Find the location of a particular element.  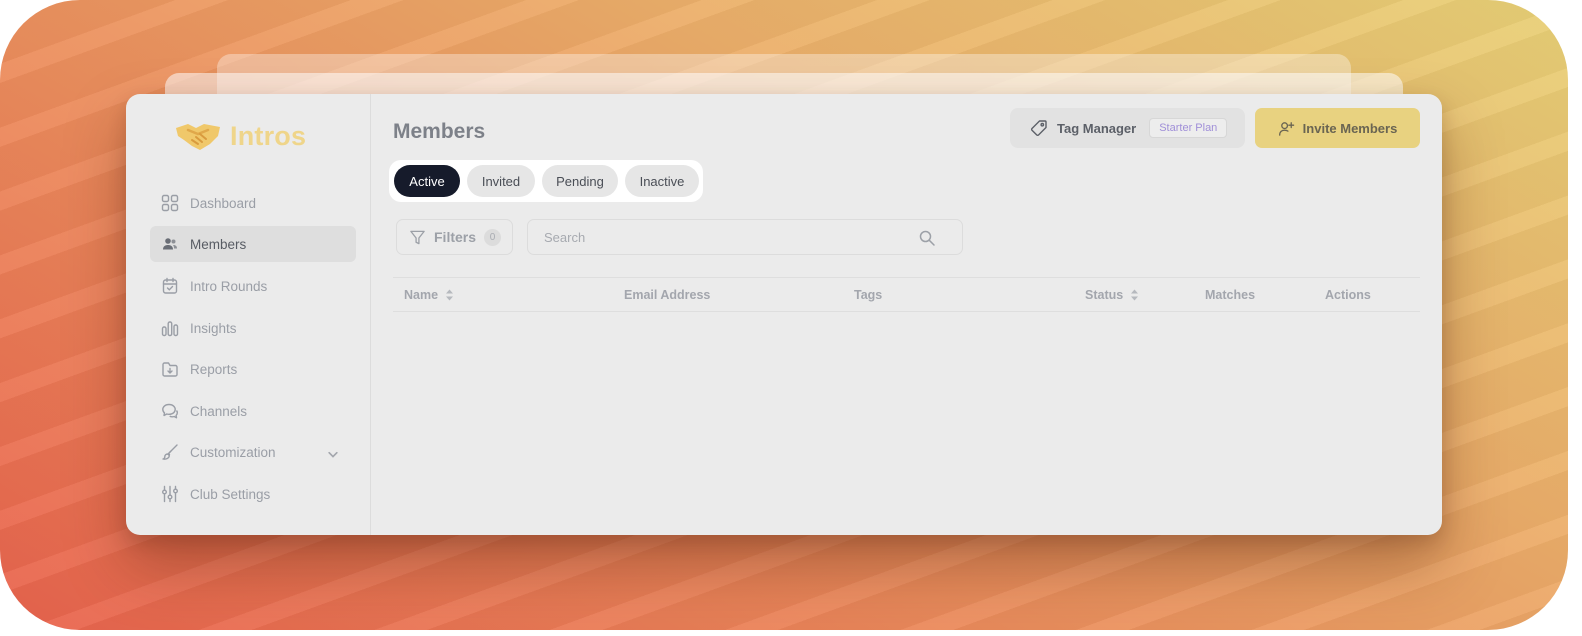

invite-members-label: Invite Members is located at coordinates (1350, 128).